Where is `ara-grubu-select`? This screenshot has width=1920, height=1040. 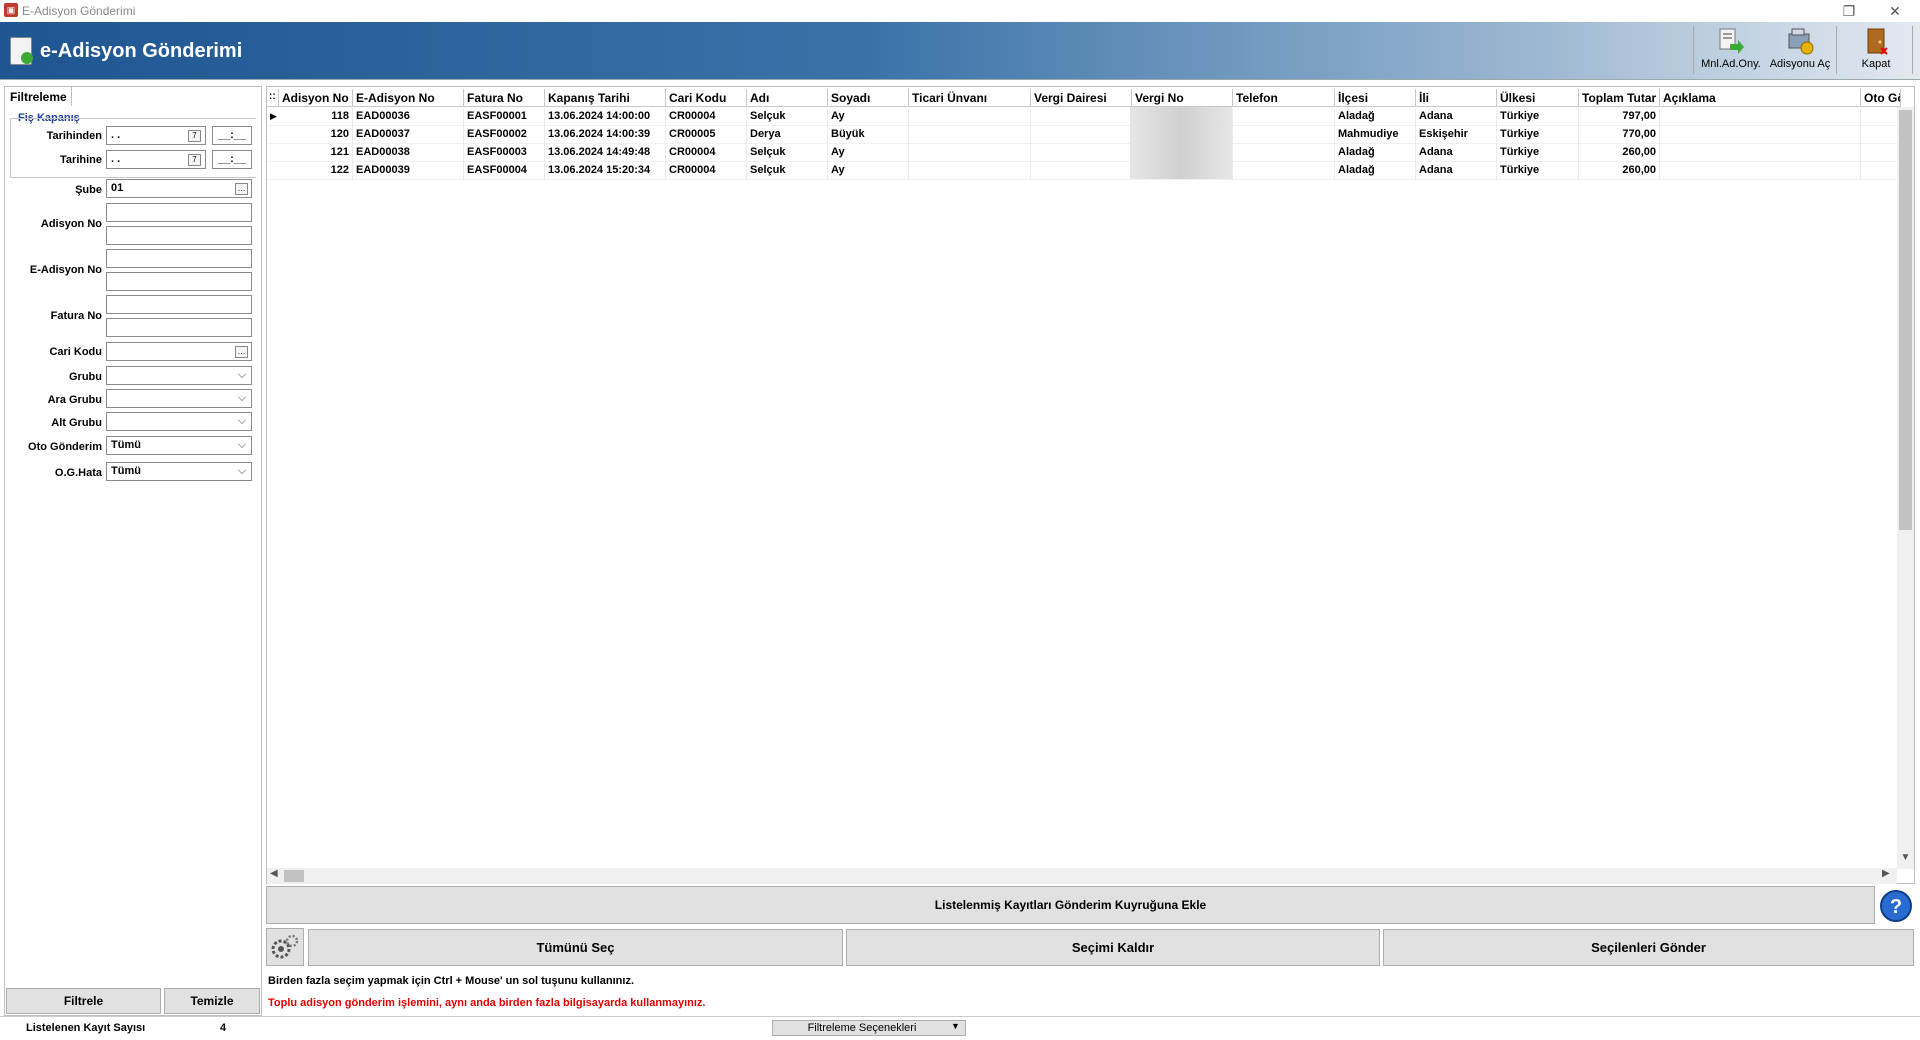
ara-grubu-select is located at coordinates (179, 398).